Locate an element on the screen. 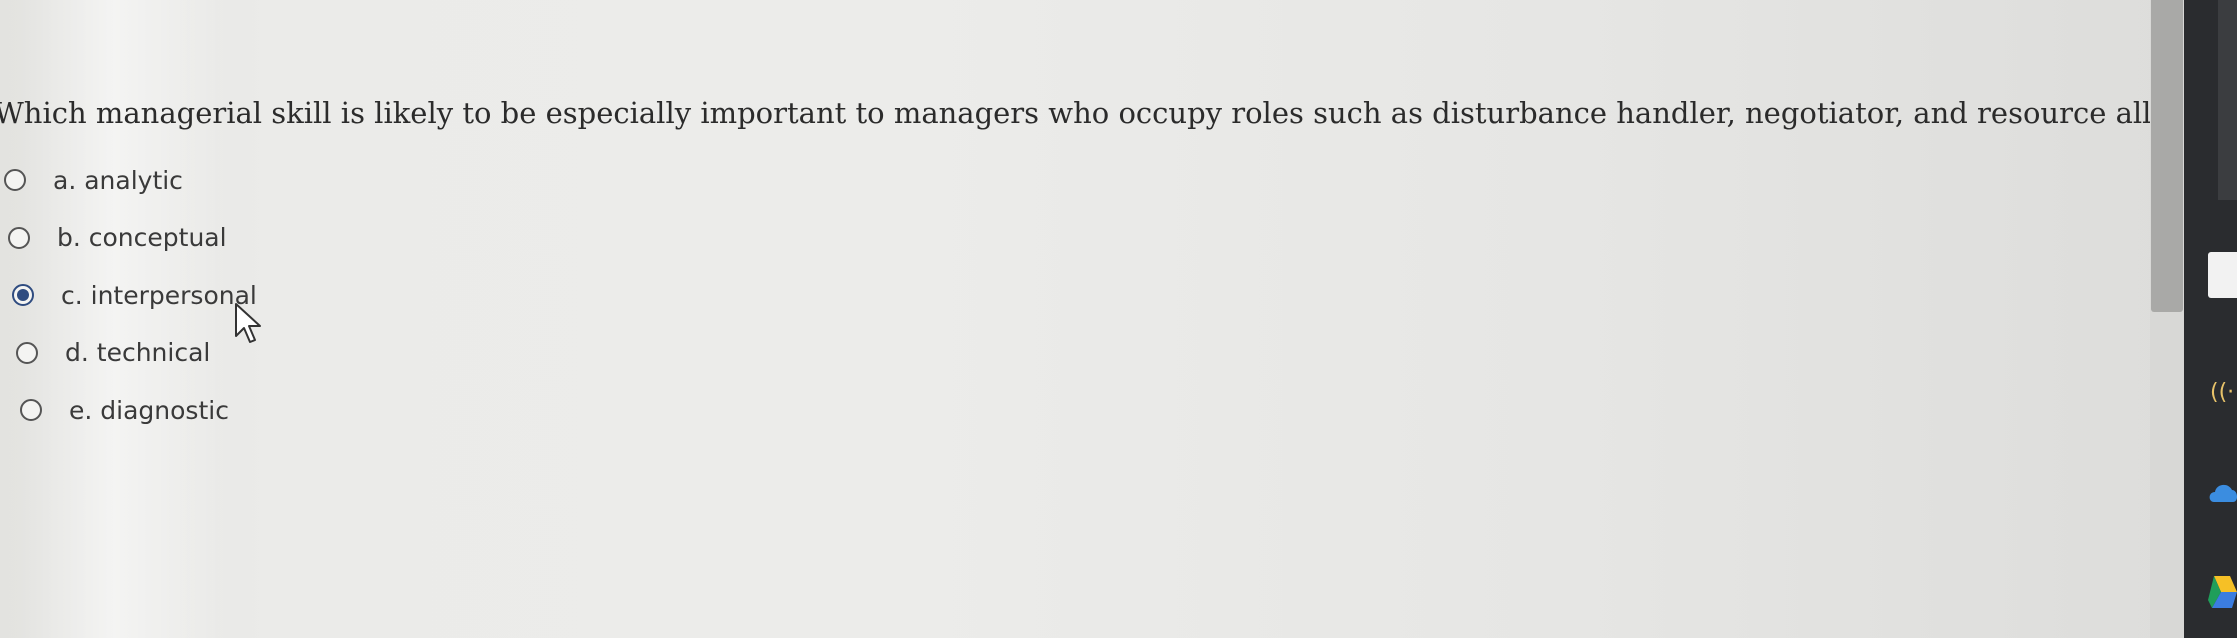 The height and width of the screenshot is (638, 2237). option-d: d. technical is located at coordinates (136, 353).